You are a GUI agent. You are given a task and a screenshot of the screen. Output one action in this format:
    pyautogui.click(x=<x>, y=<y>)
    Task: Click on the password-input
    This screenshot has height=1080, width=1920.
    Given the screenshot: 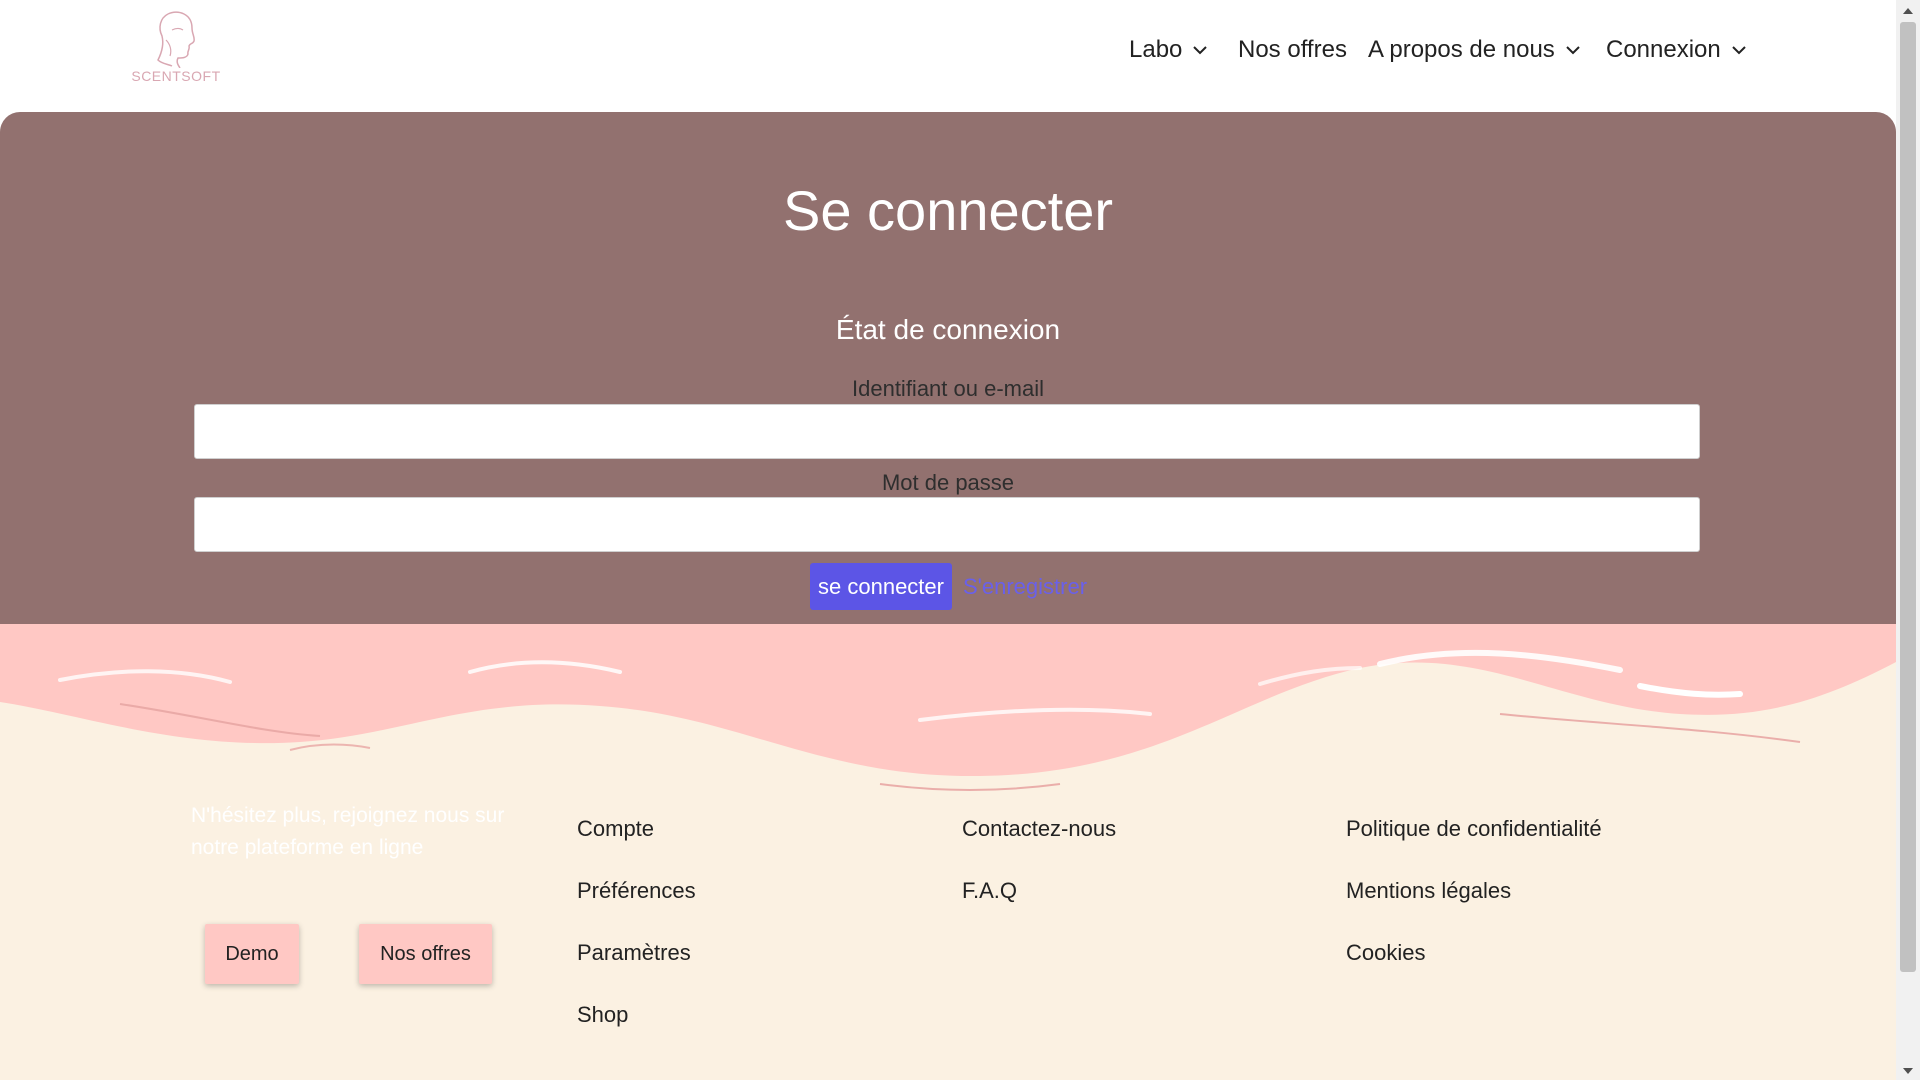 What is the action you would take?
    pyautogui.click(x=947, y=524)
    